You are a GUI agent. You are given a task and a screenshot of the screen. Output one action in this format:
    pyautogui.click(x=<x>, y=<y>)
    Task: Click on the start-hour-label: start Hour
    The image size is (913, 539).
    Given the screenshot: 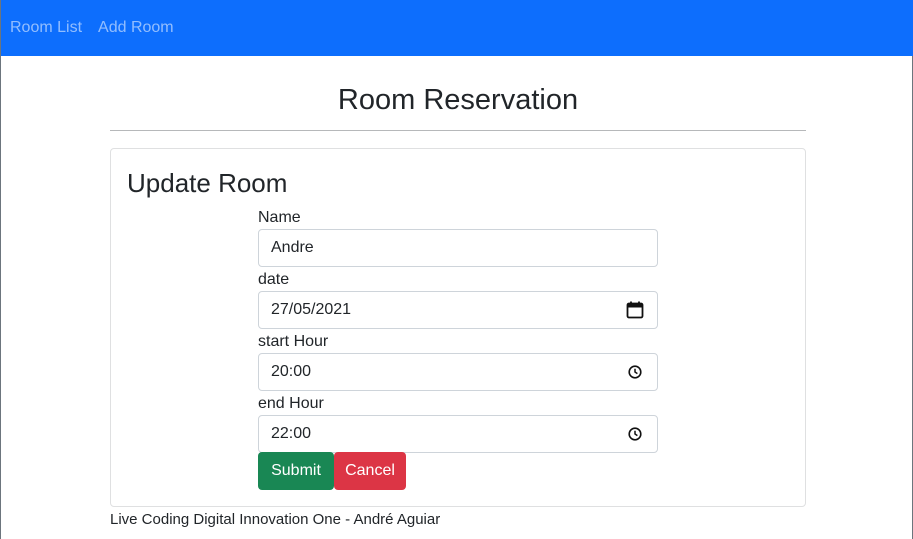 What is the action you would take?
    pyautogui.click(x=293, y=341)
    